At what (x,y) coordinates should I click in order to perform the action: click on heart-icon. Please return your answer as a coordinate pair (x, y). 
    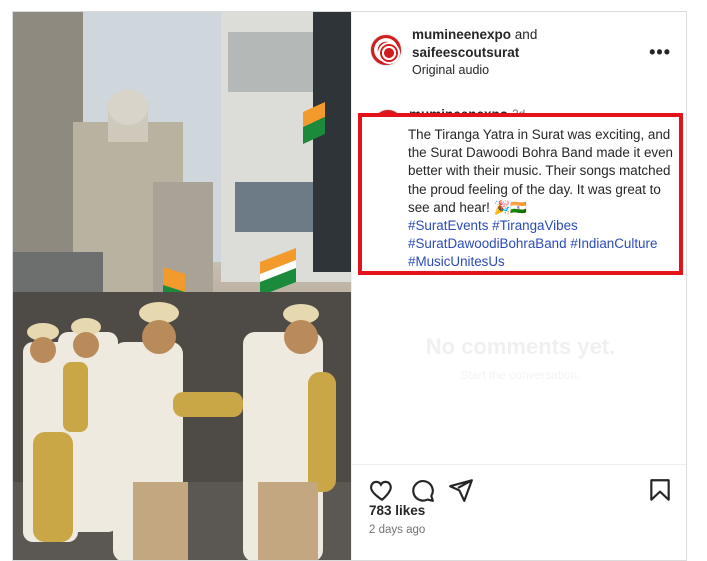
    Looking at the image, I should click on (382, 490).